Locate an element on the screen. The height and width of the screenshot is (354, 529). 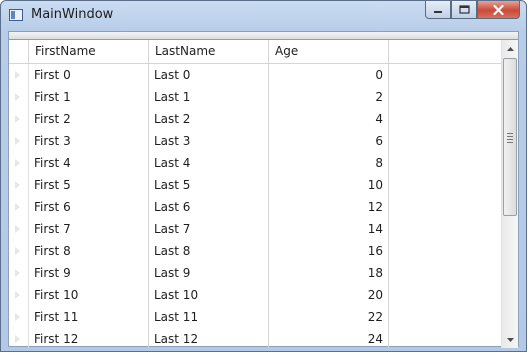
select-all-header is located at coordinates (19, 51).